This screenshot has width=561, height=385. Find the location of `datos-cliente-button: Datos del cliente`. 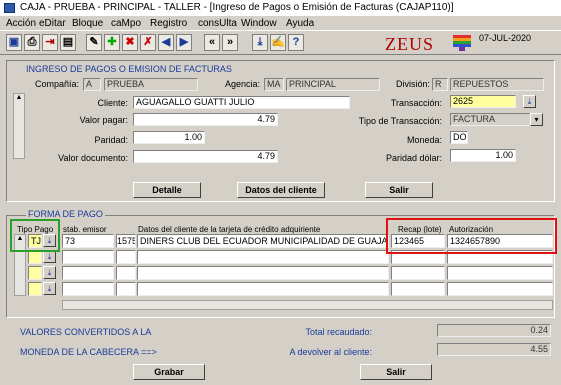

datos-cliente-button: Datos del cliente is located at coordinates (281, 190).